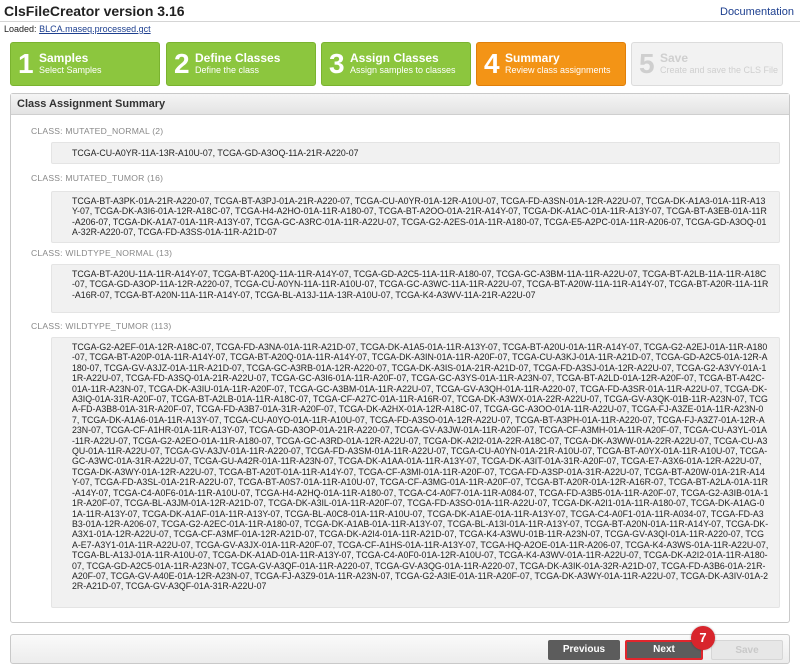 This screenshot has height=669, width=800. I want to click on step-samples: 1 Samples Select Samples, so click(85, 64).